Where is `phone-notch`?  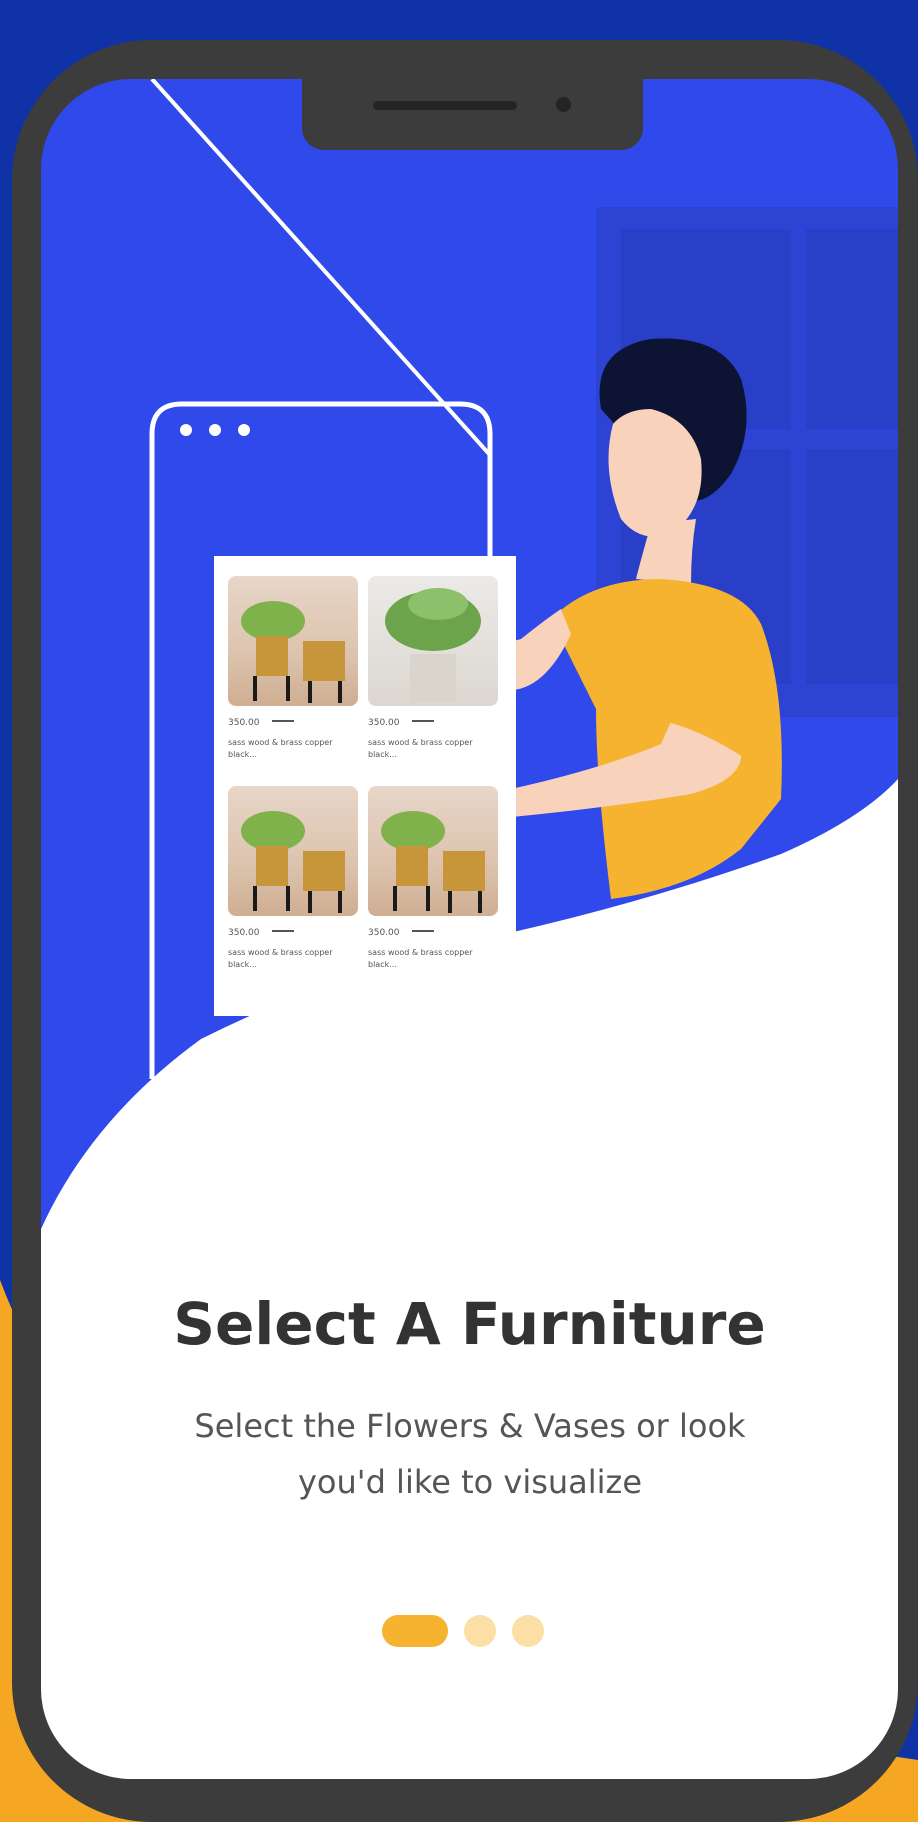
phone-notch is located at coordinates (472, 114).